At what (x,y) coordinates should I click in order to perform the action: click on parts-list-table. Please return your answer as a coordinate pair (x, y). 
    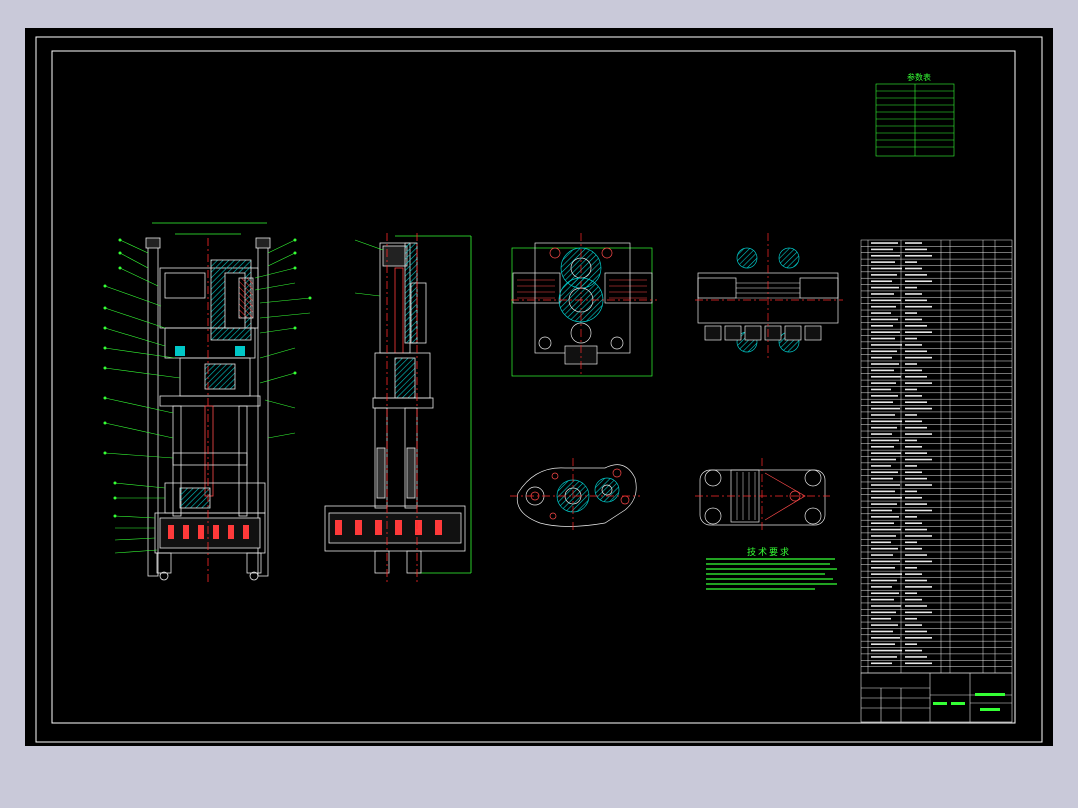
    Looking at the image, I should click on (936, 456).